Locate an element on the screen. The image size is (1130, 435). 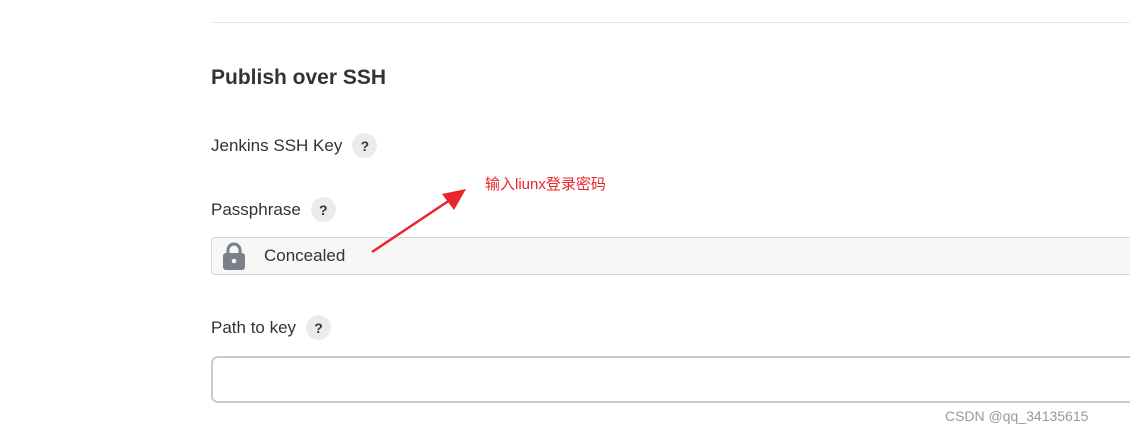
passphrase-label: Passphrase ? is located at coordinates (273, 209).